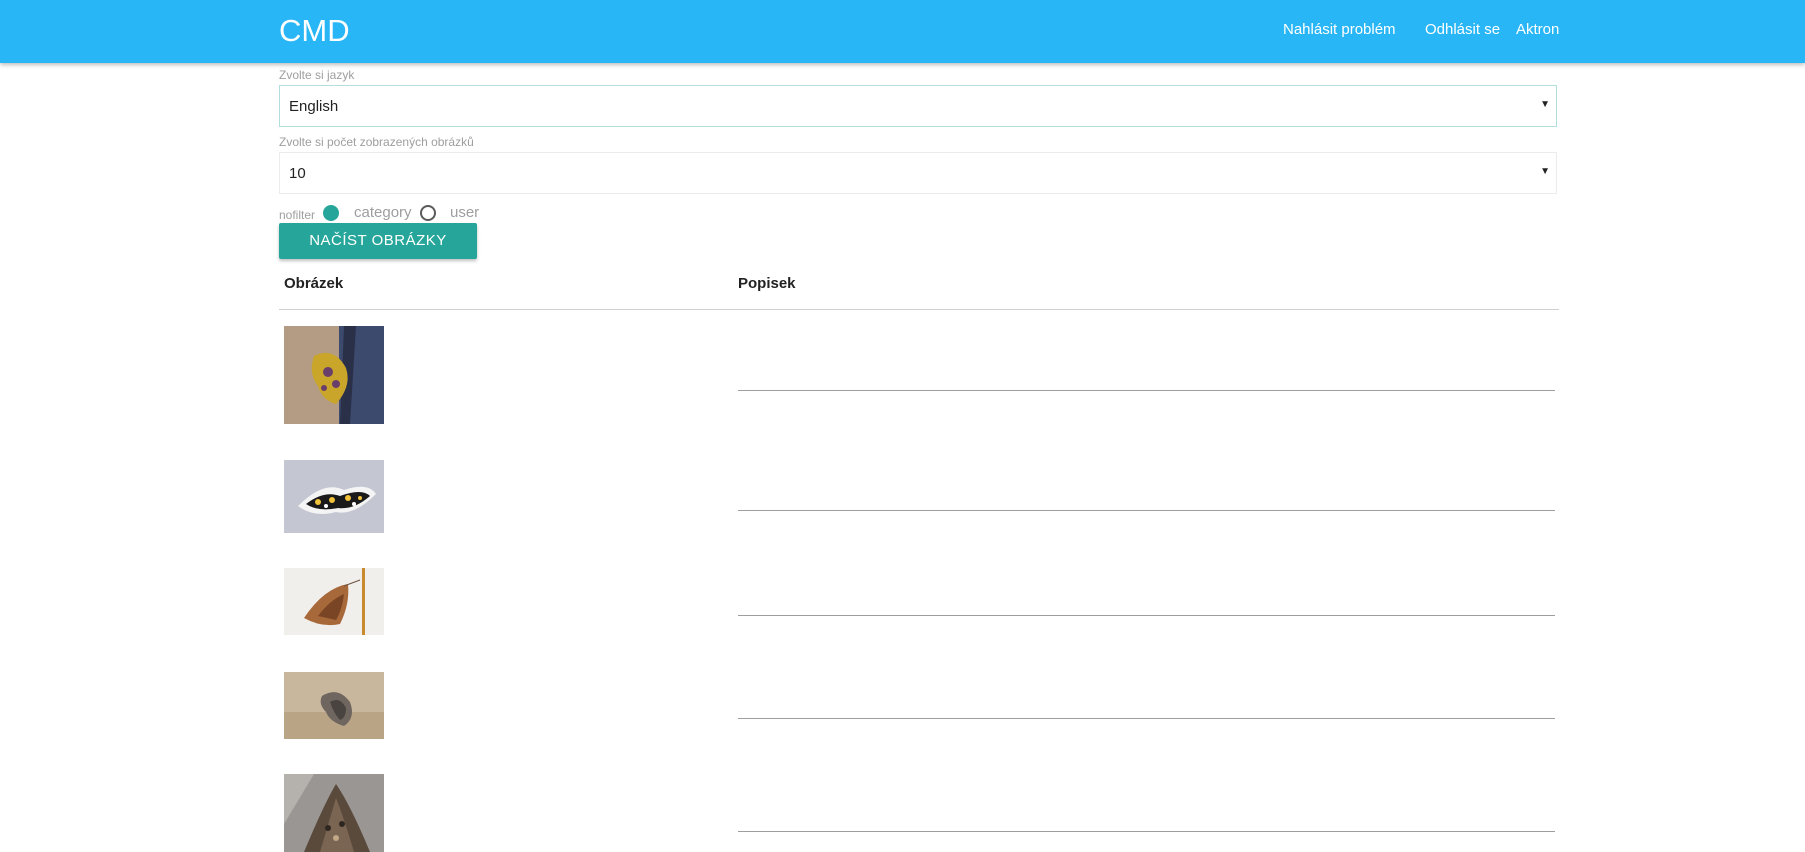 This screenshot has width=1805, height=852. What do you see at coordinates (465, 212) in the screenshot?
I see `radio-user-label: user` at bounding box center [465, 212].